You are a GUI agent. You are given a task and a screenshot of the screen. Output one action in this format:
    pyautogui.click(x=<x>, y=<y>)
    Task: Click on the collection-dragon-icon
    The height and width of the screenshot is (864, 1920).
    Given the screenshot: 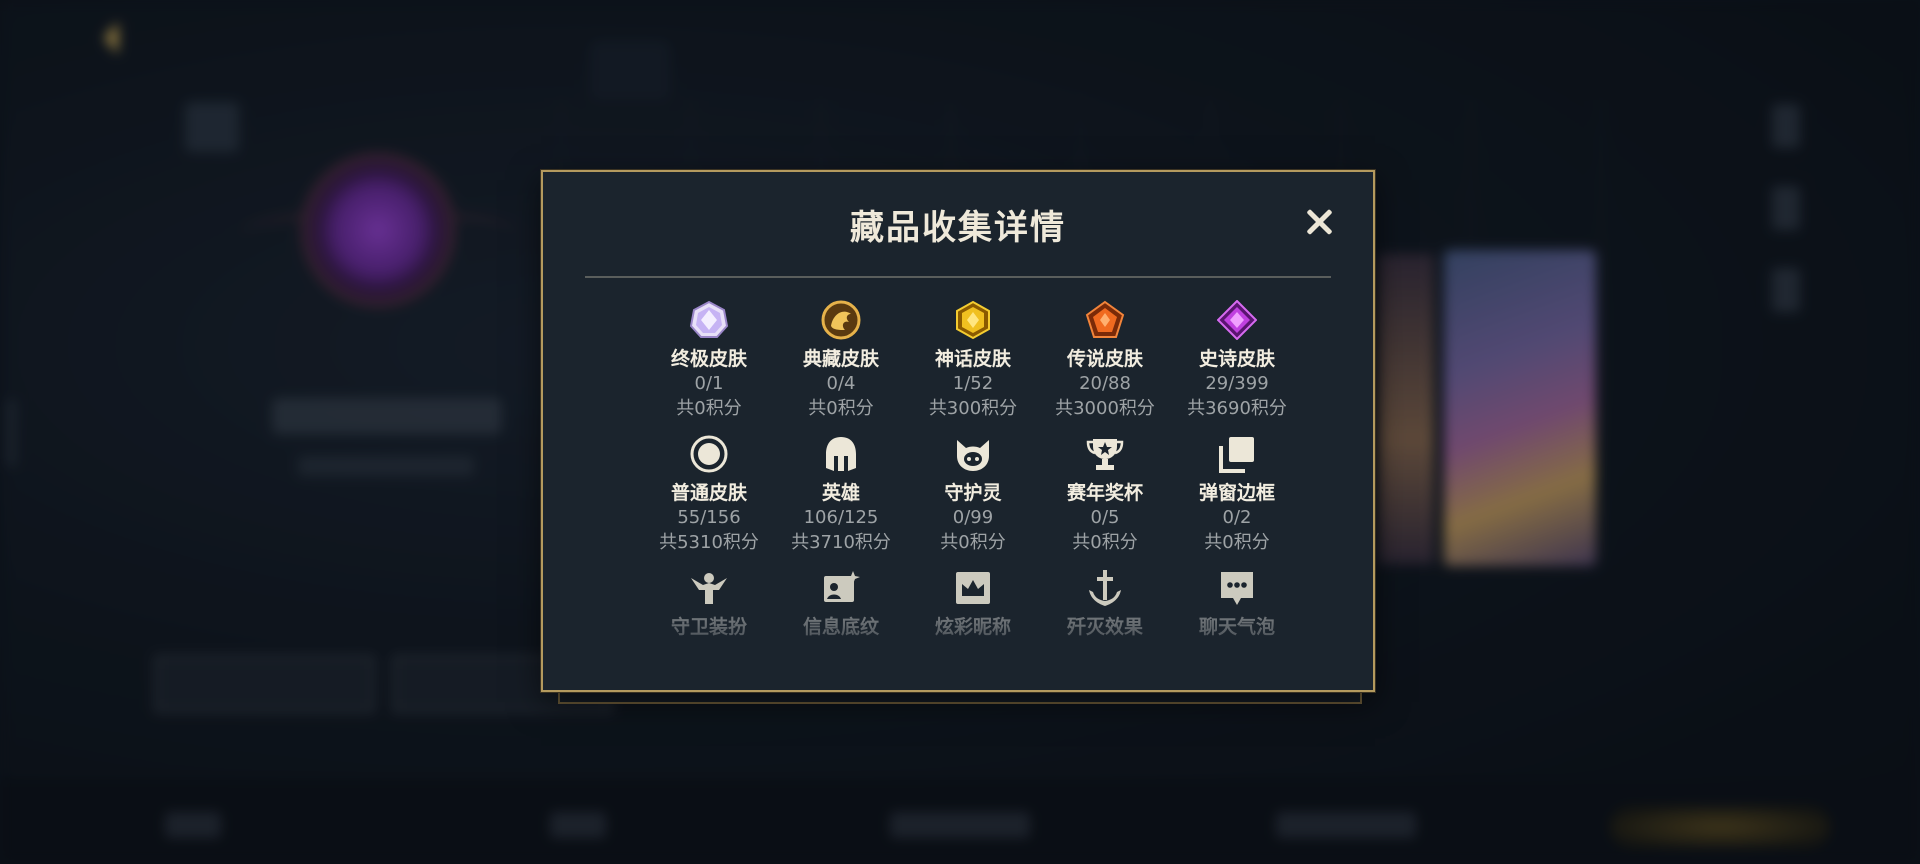 What is the action you would take?
    pyautogui.click(x=841, y=320)
    